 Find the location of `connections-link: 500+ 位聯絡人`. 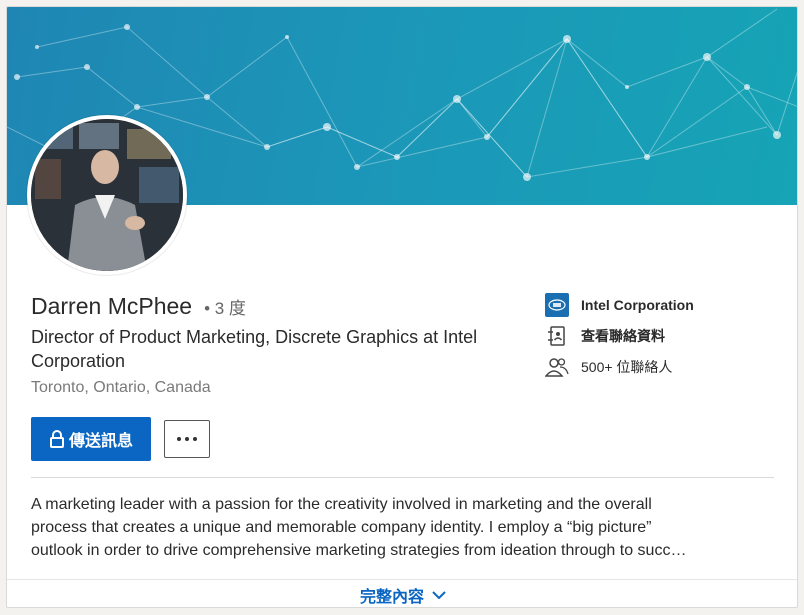

connections-link: 500+ 位聯絡人 is located at coordinates (619, 367).